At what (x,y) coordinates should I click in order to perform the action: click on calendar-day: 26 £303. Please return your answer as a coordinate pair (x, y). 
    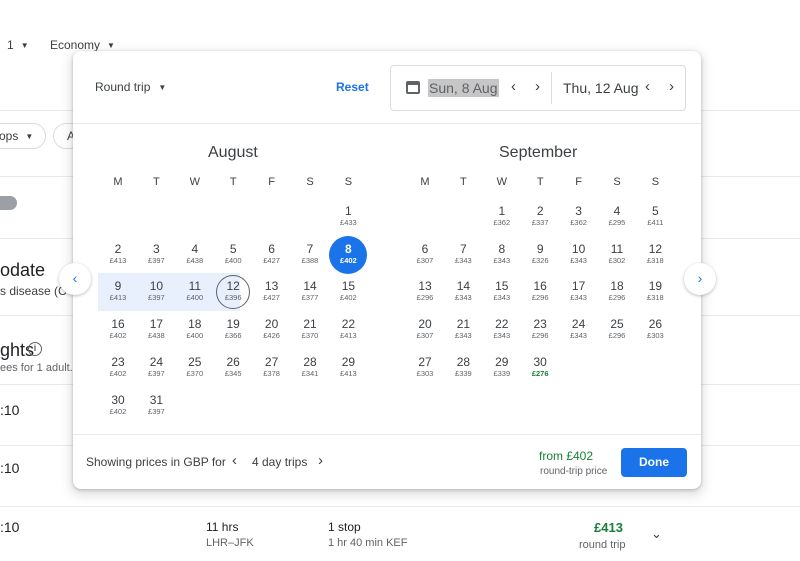
    Looking at the image, I should click on (655, 330).